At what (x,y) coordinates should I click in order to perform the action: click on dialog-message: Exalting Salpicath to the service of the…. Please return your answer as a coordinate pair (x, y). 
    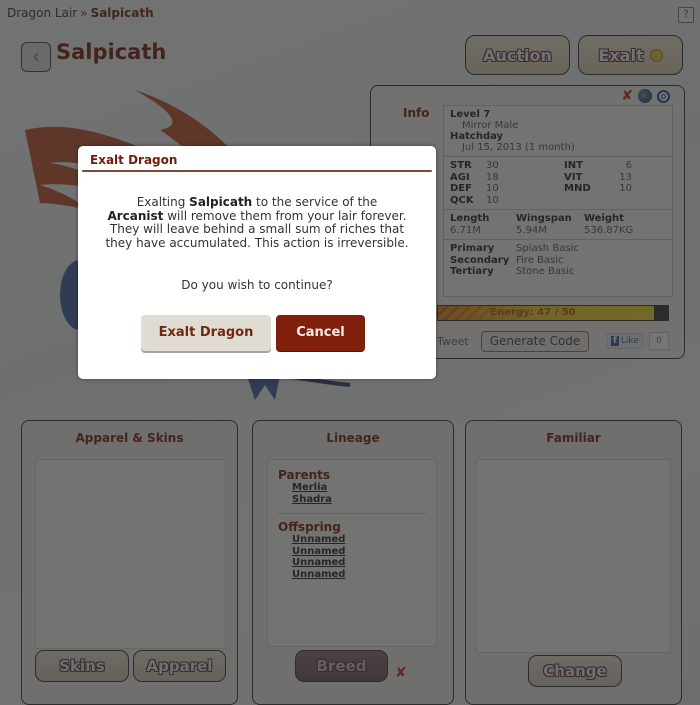
    Looking at the image, I should click on (257, 222).